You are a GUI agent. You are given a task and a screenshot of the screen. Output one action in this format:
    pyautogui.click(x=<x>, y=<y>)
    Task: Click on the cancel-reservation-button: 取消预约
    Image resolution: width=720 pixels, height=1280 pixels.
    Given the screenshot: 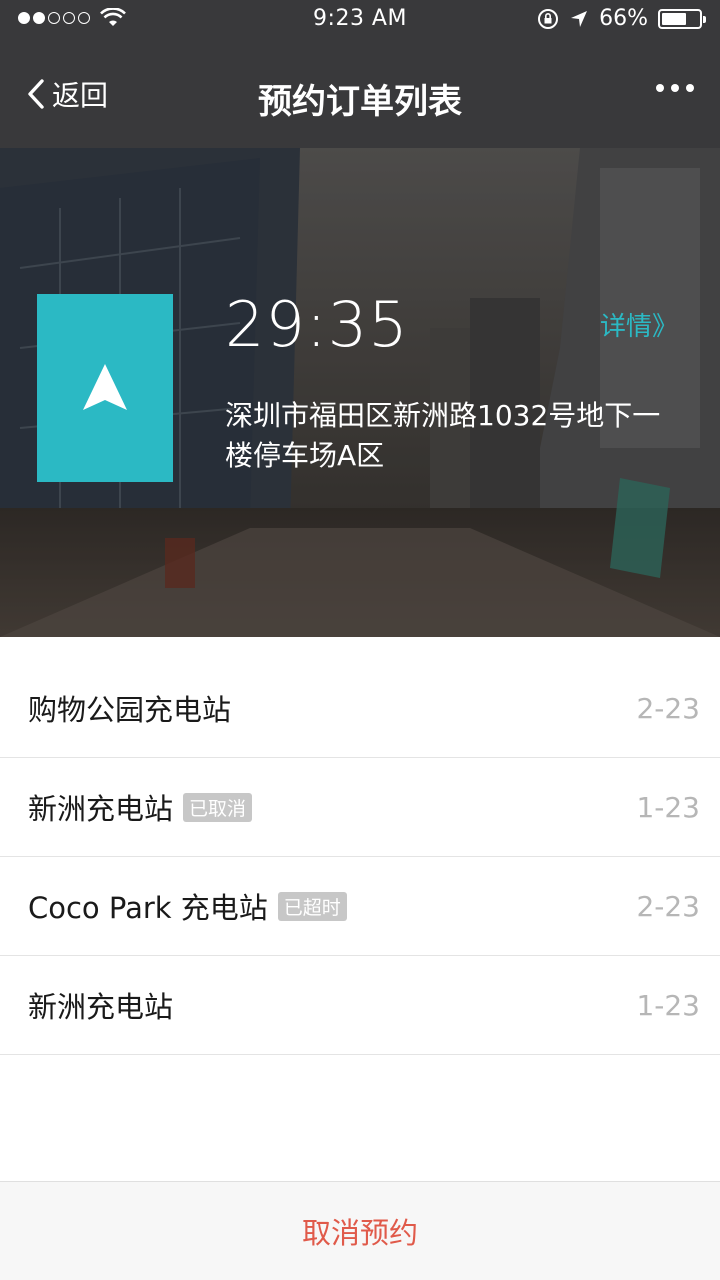 What is the action you would take?
    pyautogui.click(x=360, y=1230)
    